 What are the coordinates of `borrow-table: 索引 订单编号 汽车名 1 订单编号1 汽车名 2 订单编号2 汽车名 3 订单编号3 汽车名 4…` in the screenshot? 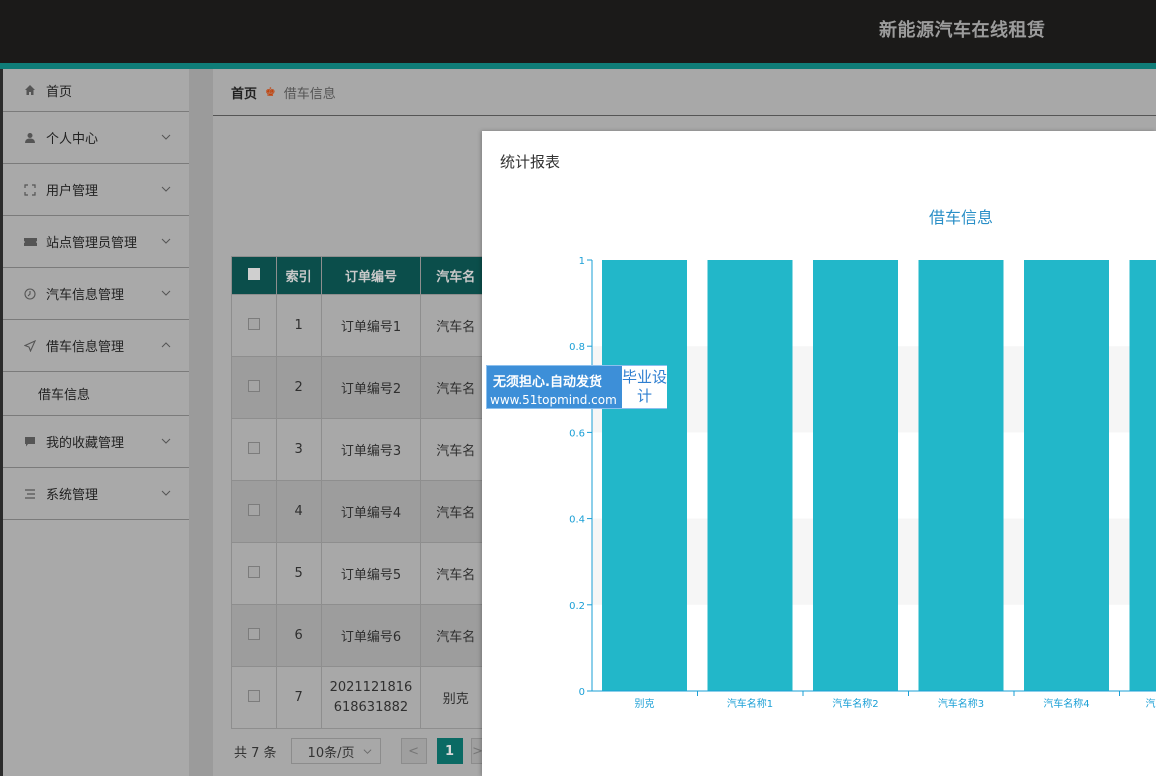 It's located at (361, 492).